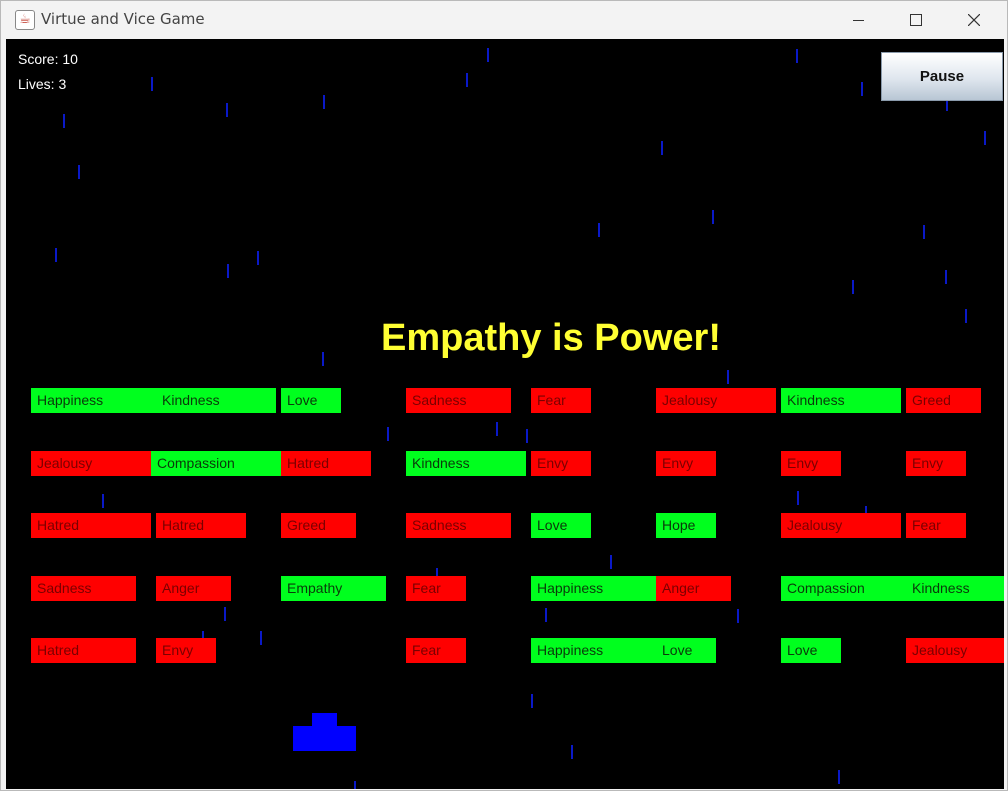  What do you see at coordinates (551, 338) in the screenshot?
I see `game-message: Empathy is Power!` at bounding box center [551, 338].